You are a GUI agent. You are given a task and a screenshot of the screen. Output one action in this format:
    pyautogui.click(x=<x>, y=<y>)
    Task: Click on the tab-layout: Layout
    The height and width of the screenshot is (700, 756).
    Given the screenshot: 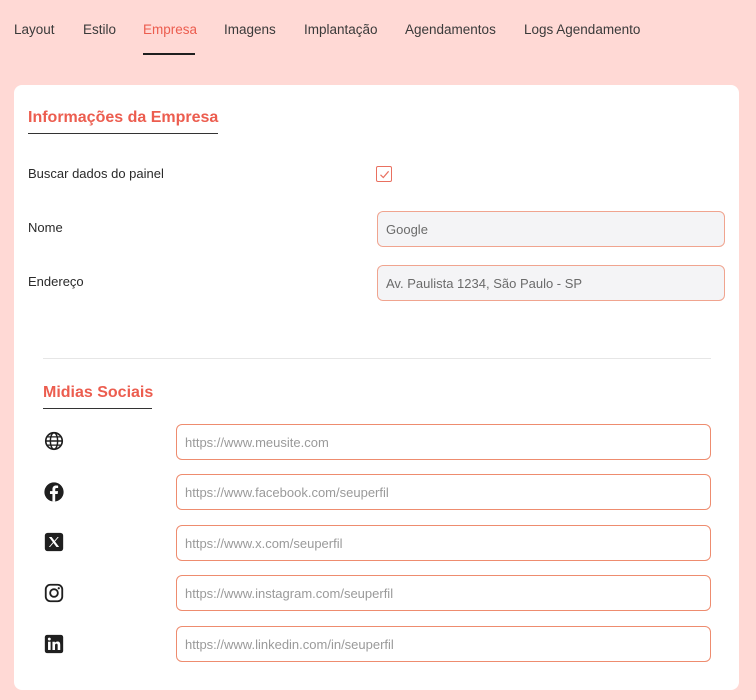 What is the action you would take?
    pyautogui.click(x=34, y=29)
    